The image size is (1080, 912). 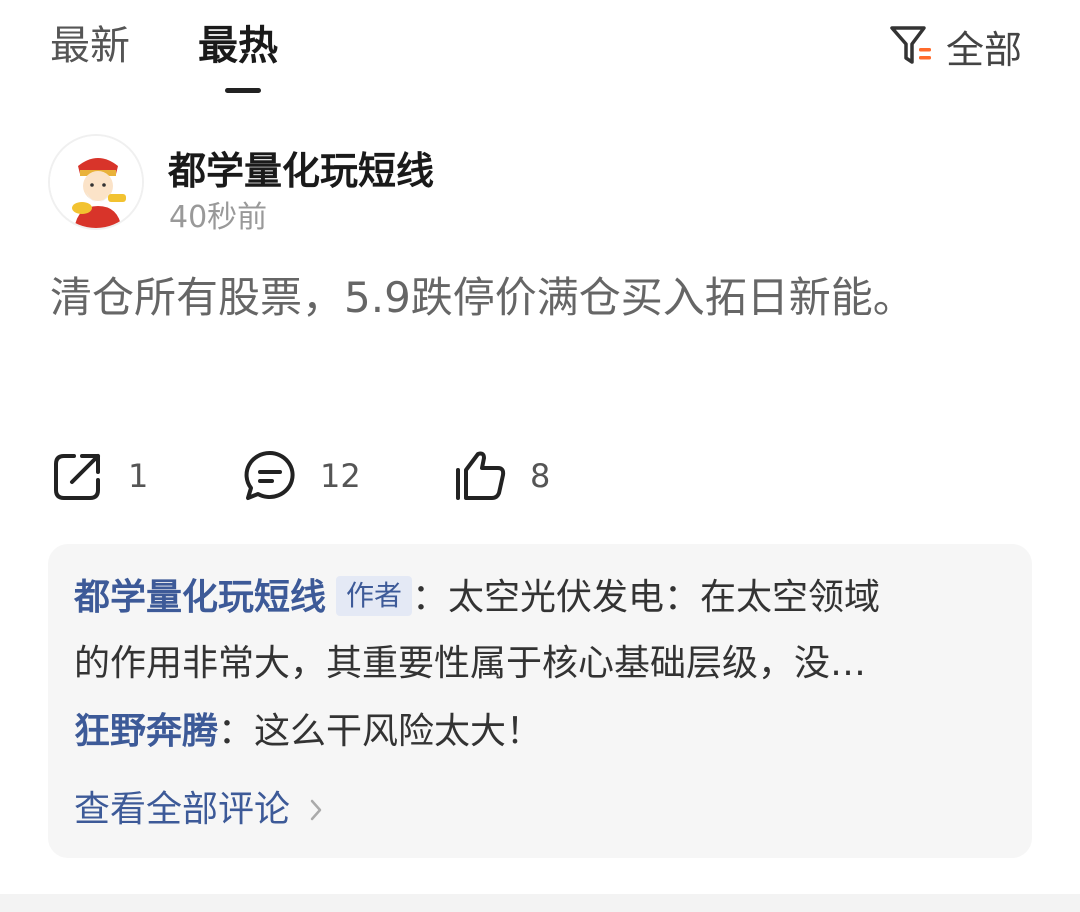 What do you see at coordinates (540, 903) in the screenshot?
I see `feed-separator` at bounding box center [540, 903].